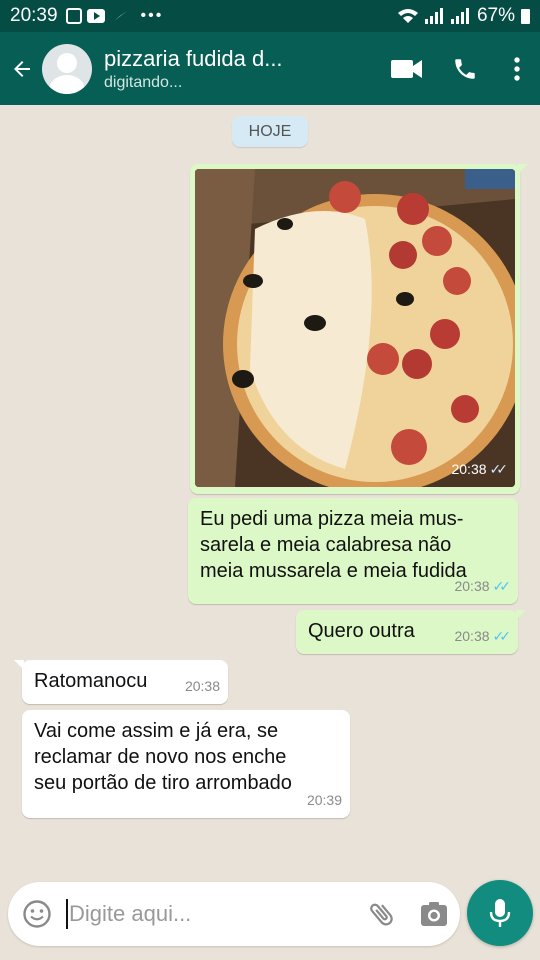 The image size is (540, 960). I want to click on message-line: sarela e meia calabresa não, so click(326, 545).